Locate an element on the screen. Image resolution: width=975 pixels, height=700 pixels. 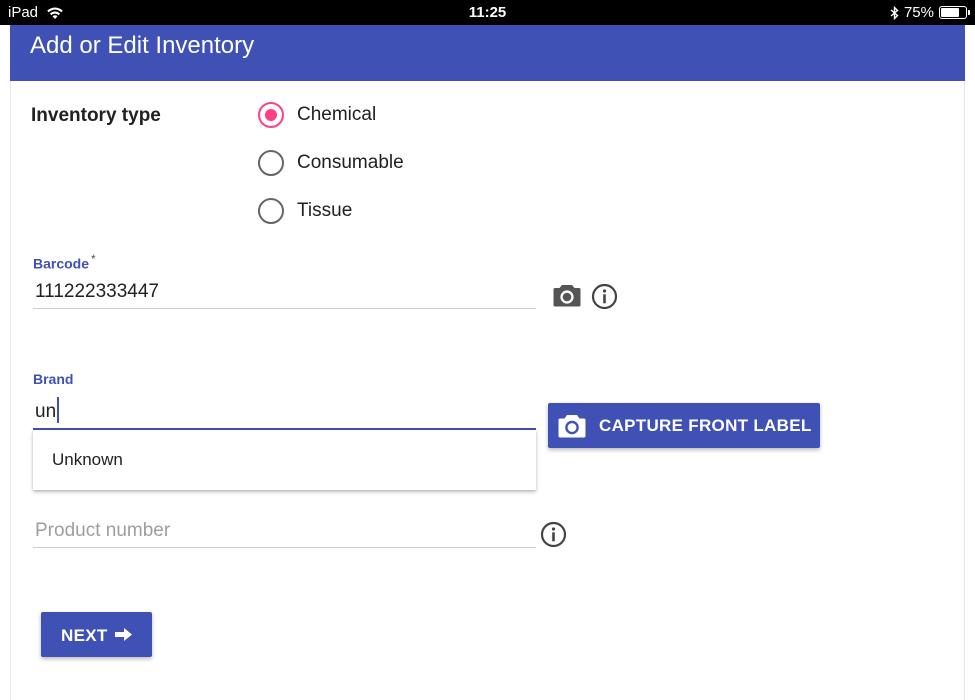
radio-checked-icon is located at coordinates (271, 115).